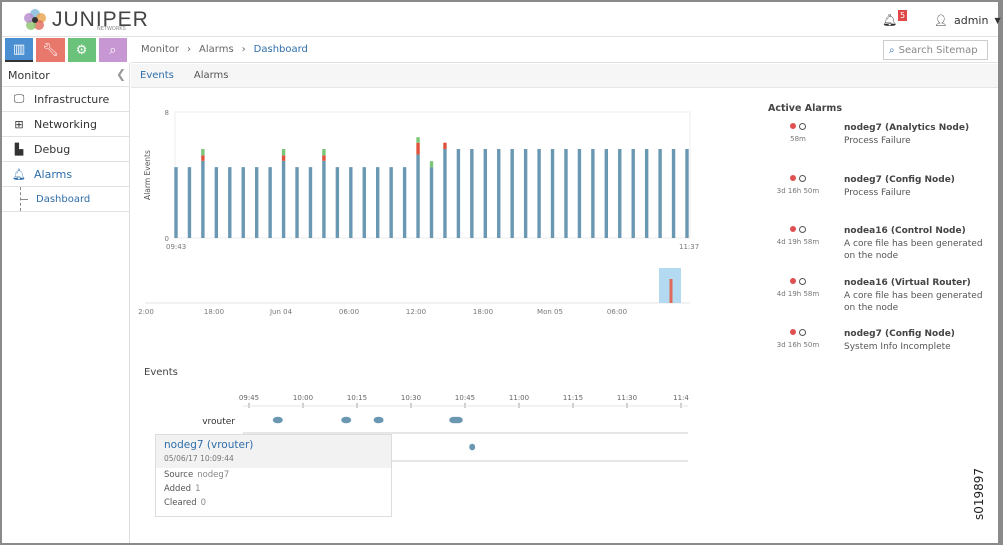  I want to click on timeline-tick-label: 09:45, so click(249, 398).